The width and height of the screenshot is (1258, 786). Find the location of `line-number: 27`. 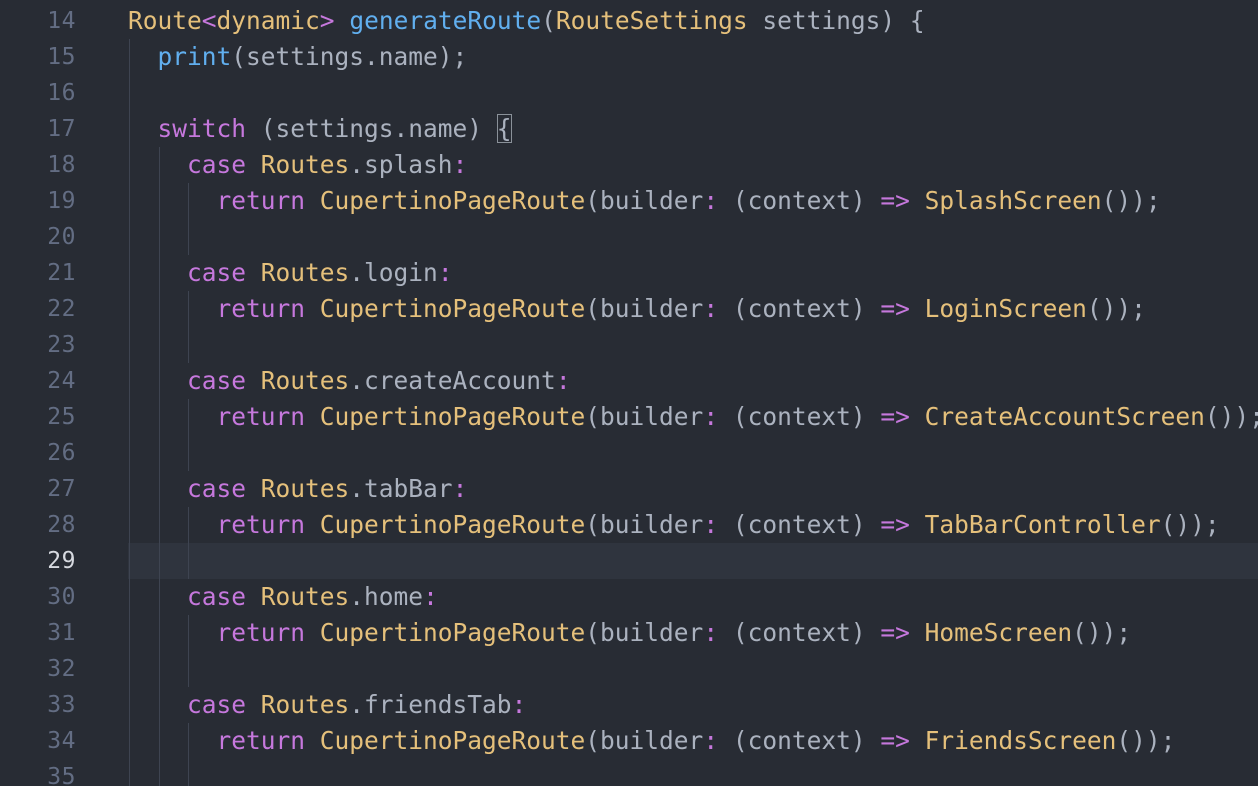

line-number: 27 is located at coordinates (38, 489).